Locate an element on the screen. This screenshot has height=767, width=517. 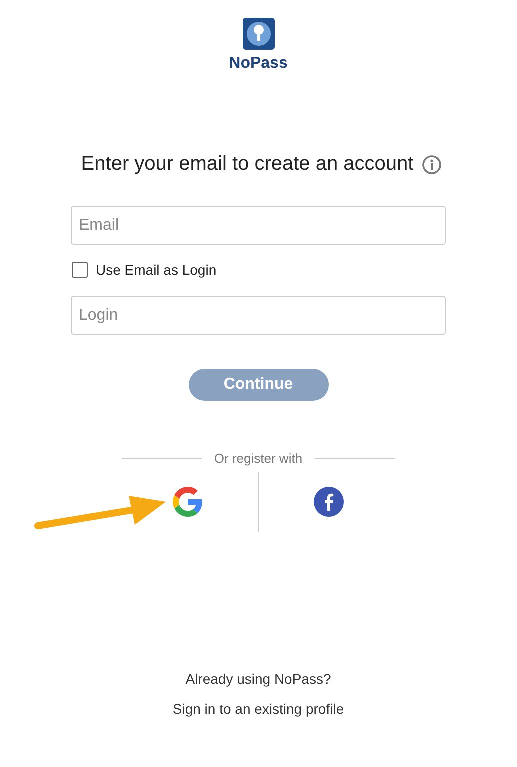
page-heading: Enter your email to create an account is located at coordinates (247, 164).